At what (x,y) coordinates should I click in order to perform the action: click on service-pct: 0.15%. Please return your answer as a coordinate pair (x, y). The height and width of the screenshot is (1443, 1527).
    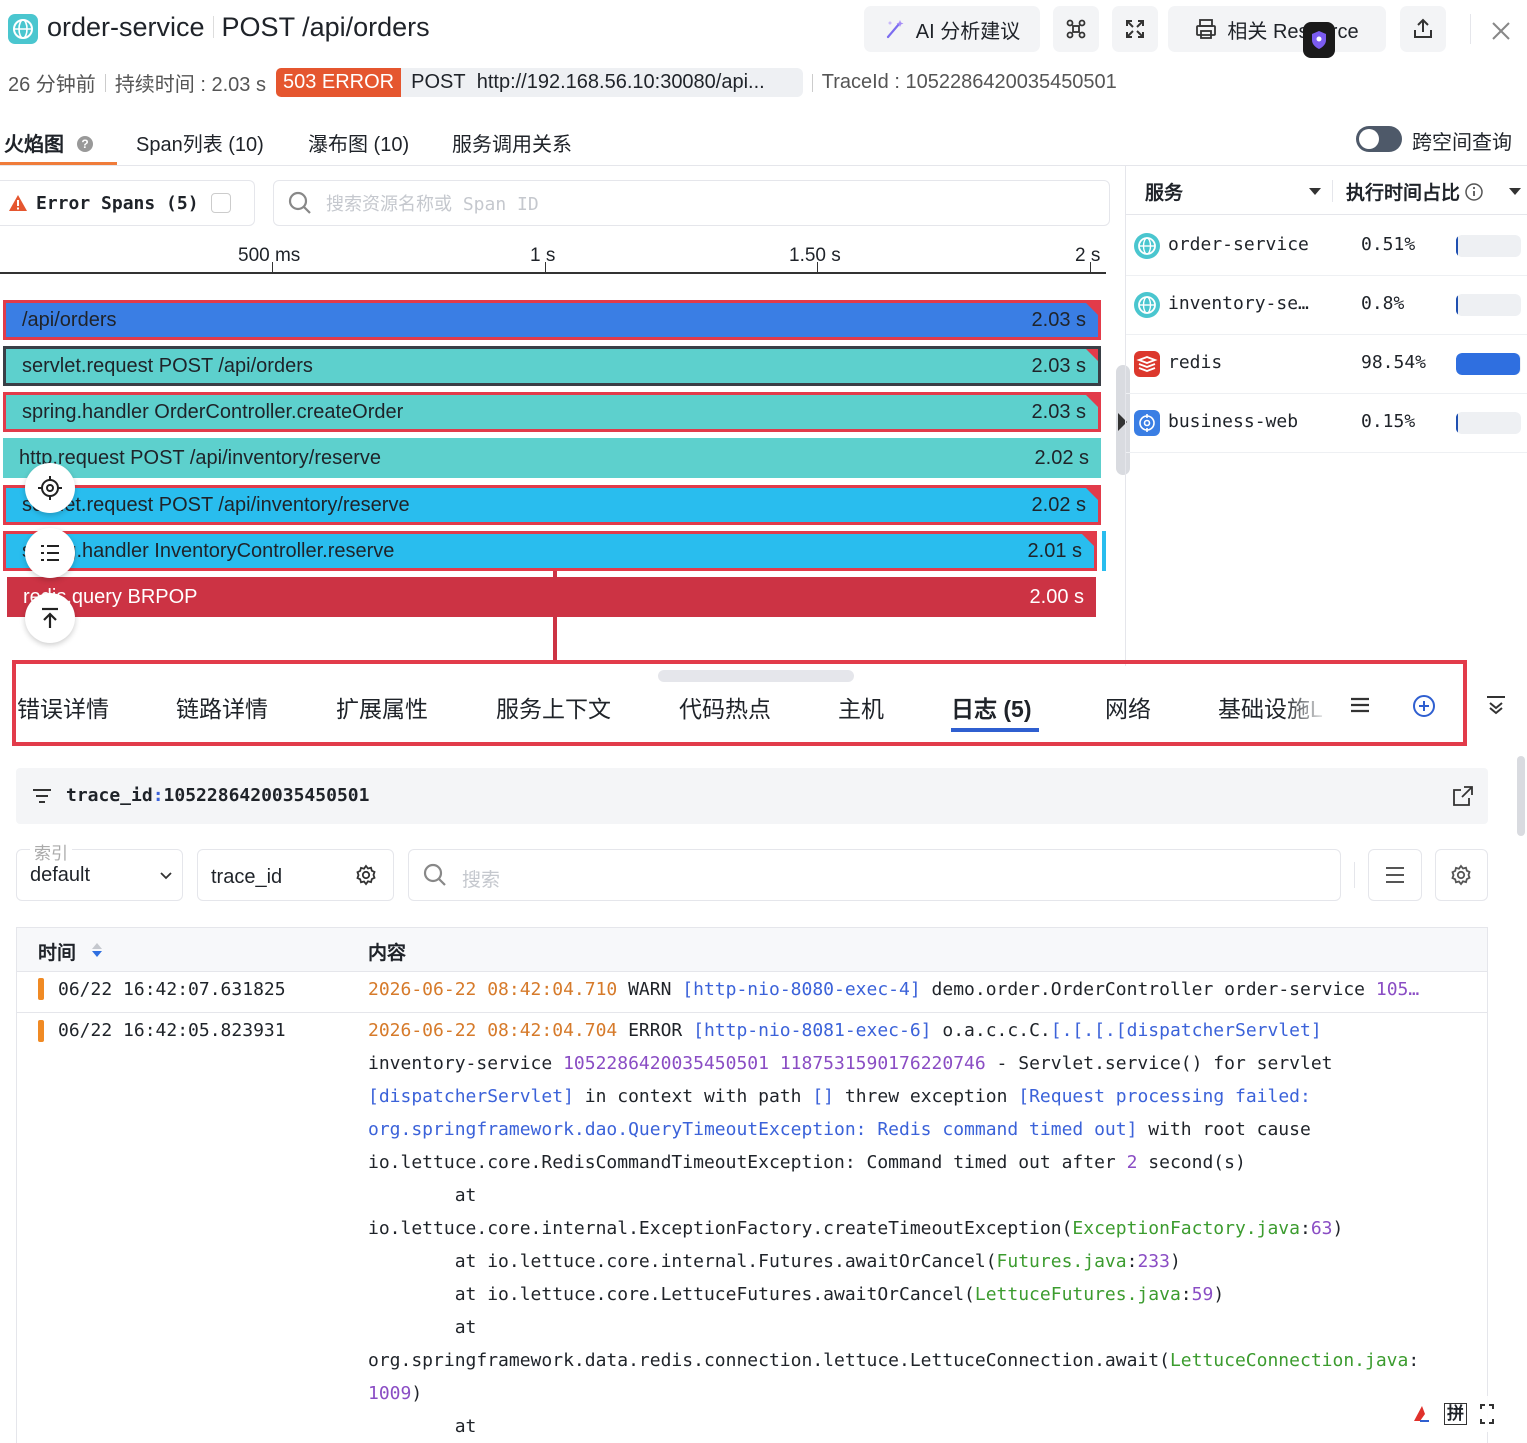
    Looking at the image, I should click on (1388, 421).